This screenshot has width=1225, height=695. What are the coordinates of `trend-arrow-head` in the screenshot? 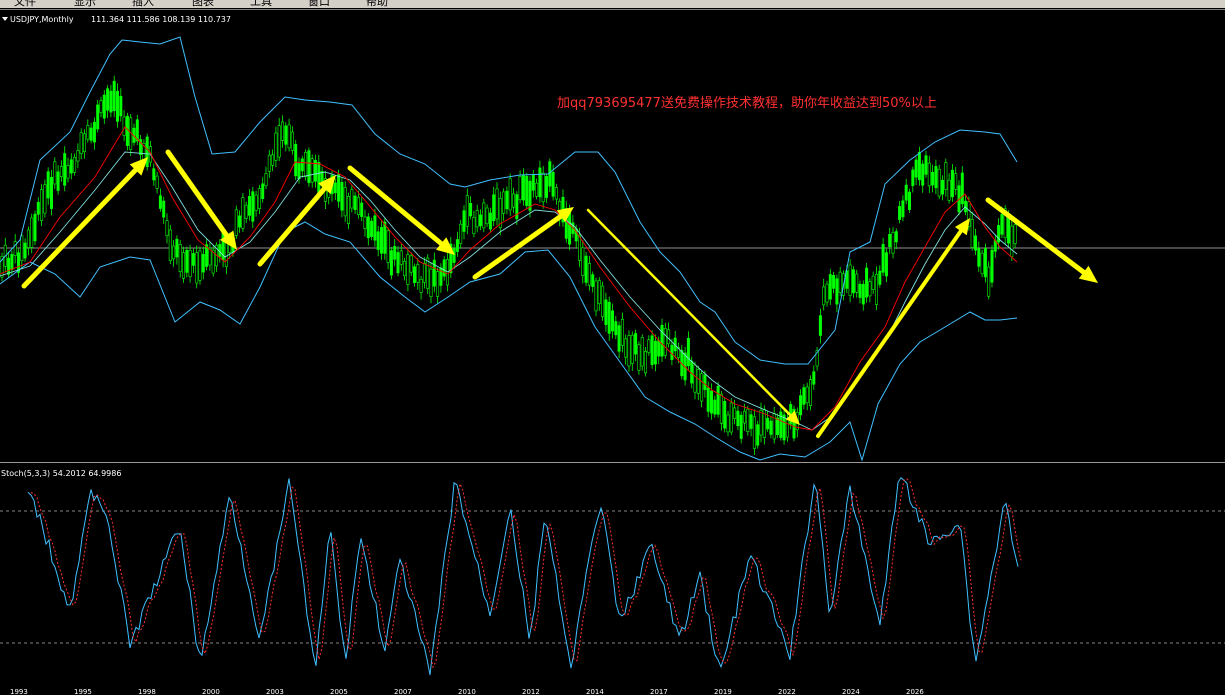 It's located at (962, 227).